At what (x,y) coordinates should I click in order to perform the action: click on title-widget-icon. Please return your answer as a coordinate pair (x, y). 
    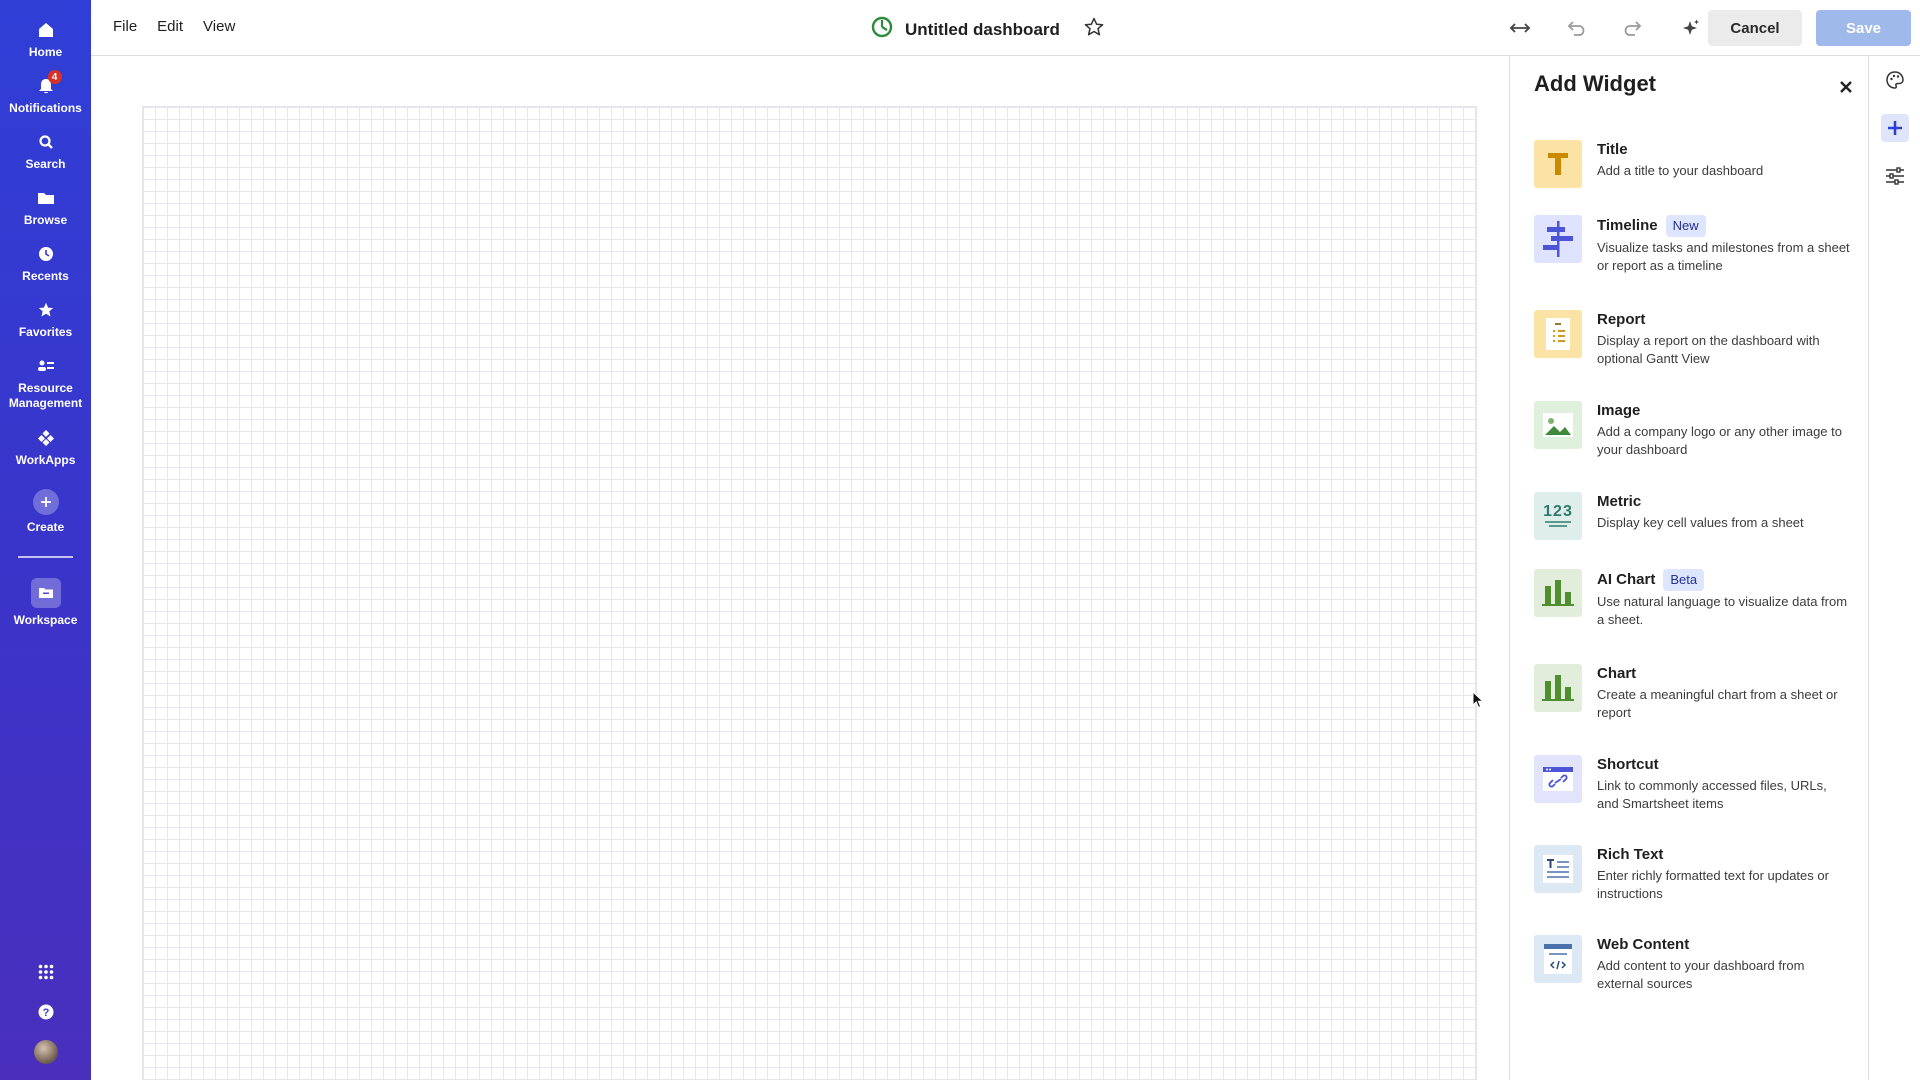
    Looking at the image, I should click on (1558, 164).